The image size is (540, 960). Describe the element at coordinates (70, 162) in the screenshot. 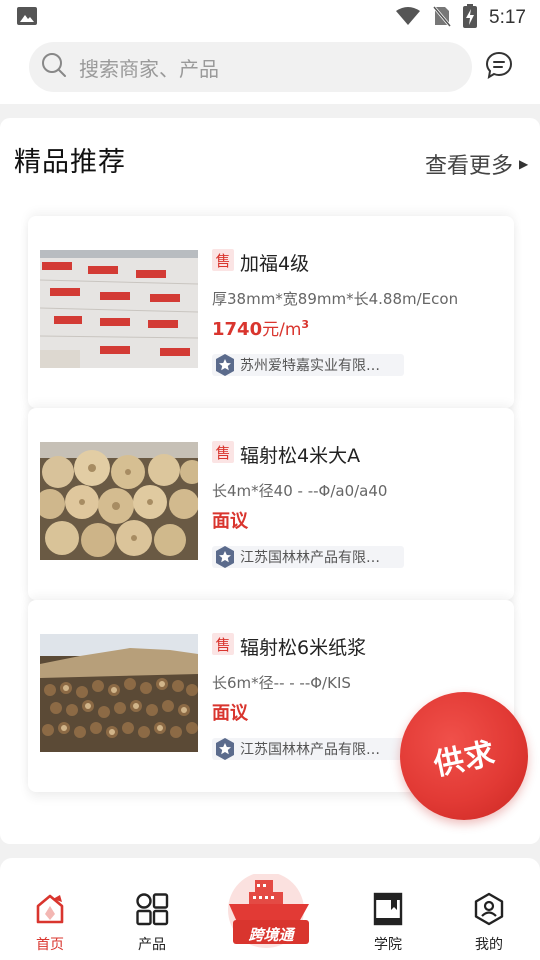

I see `section-title: 精品推荐` at that location.